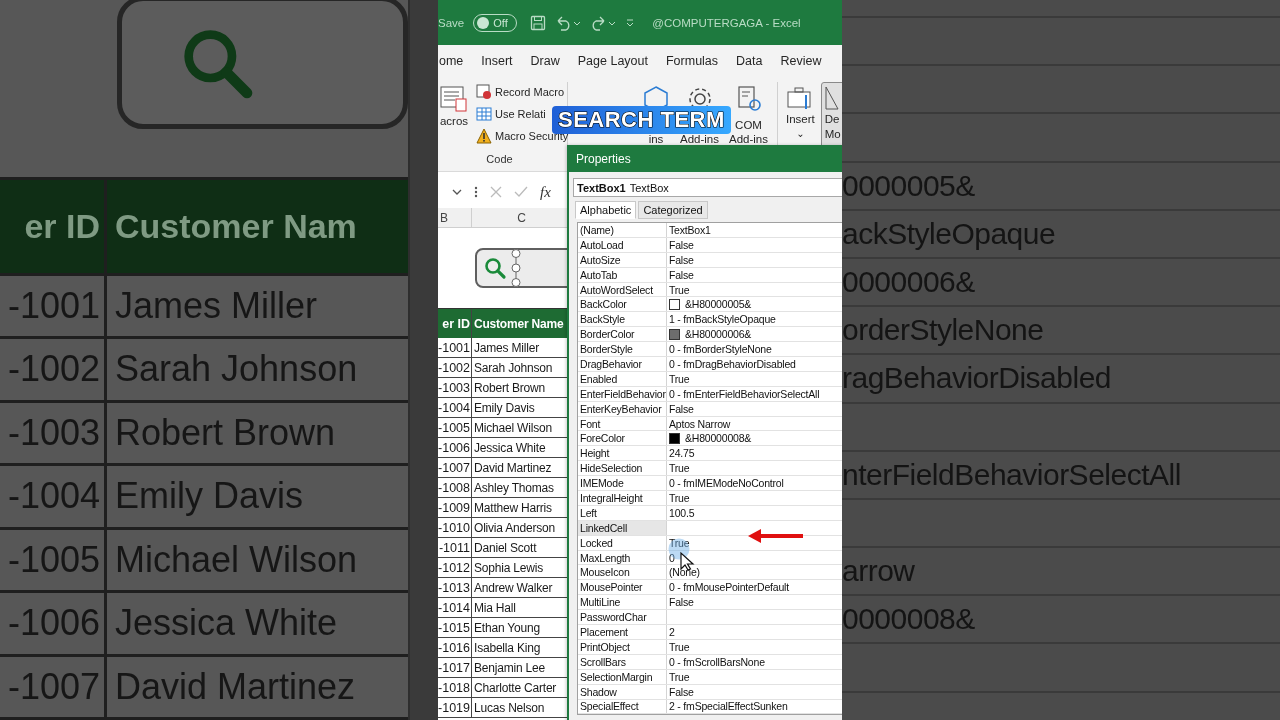 The height and width of the screenshot is (720, 1280). What do you see at coordinates (705, 158) in the screenshot?
I see `window-title: Properties` at bounding box center [705, 158].